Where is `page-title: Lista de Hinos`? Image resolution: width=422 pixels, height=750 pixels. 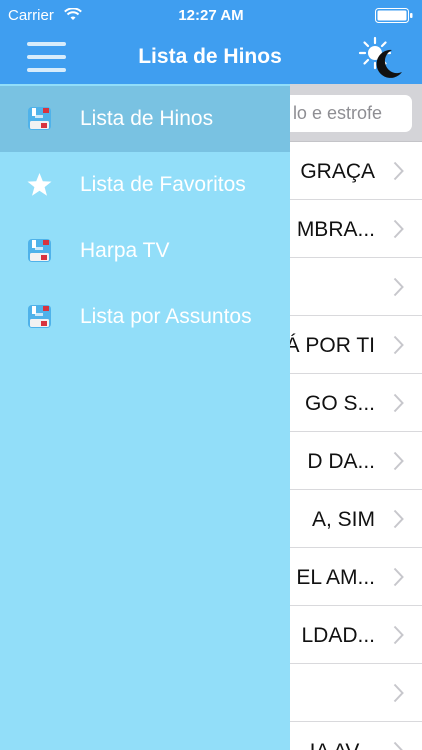
page-title: Lista de Hinos is located at coordinates (210, 56).